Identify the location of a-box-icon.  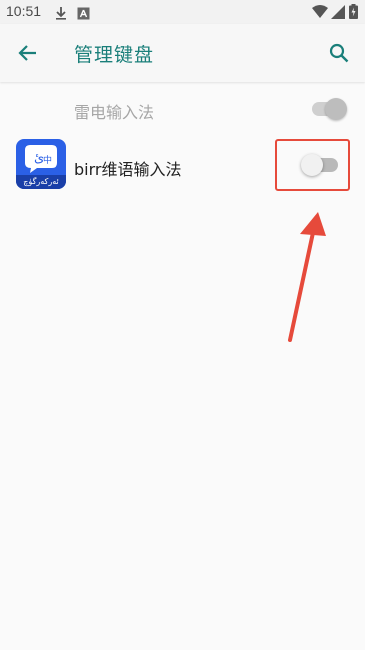
(83, 14).